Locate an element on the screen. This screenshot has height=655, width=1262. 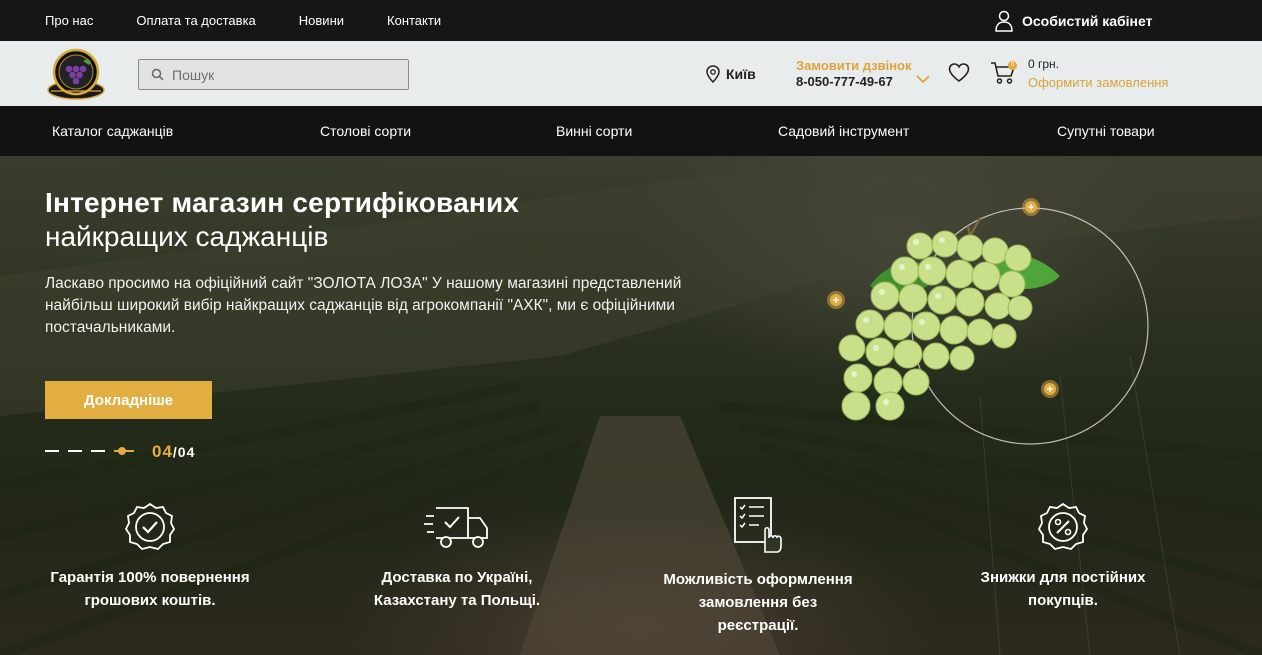
top-link-contacts: Контакти is located at coordinates (414, 20).